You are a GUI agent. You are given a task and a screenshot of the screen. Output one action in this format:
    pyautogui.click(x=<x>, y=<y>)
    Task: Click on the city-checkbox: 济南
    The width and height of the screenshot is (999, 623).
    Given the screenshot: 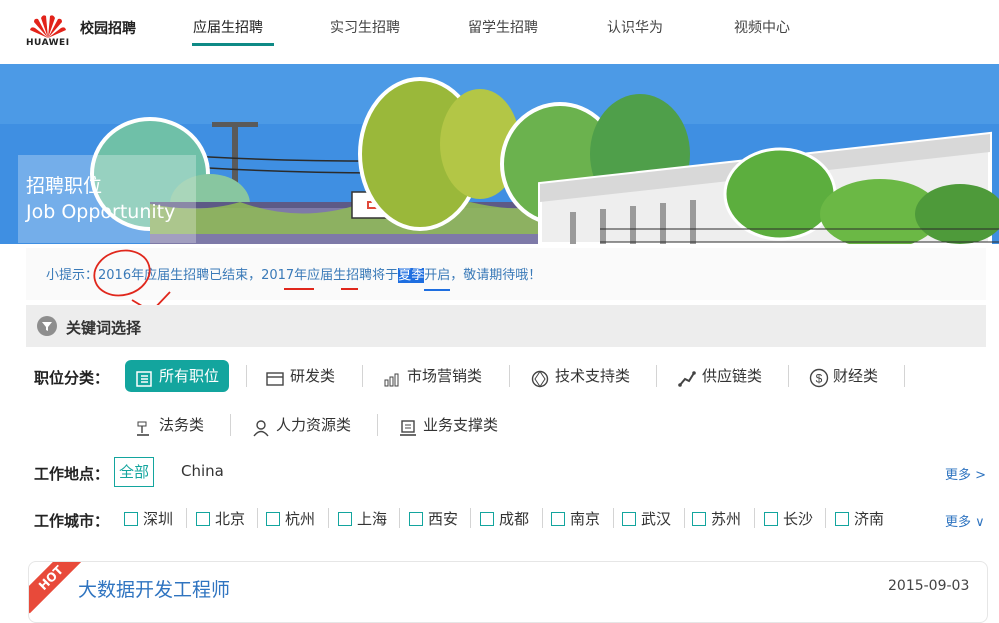 What is the action you would take?
    pyautogui.click(x=859, y=518)
    